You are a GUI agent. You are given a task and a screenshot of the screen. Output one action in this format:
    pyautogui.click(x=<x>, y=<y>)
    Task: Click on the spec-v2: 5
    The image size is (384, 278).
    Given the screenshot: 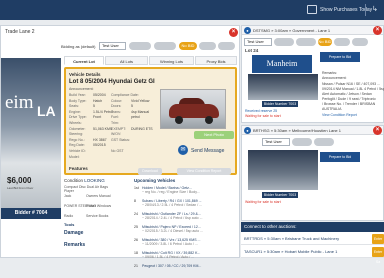 What is the action you would take?
    pyautogui.click(x=132, y=106)
    